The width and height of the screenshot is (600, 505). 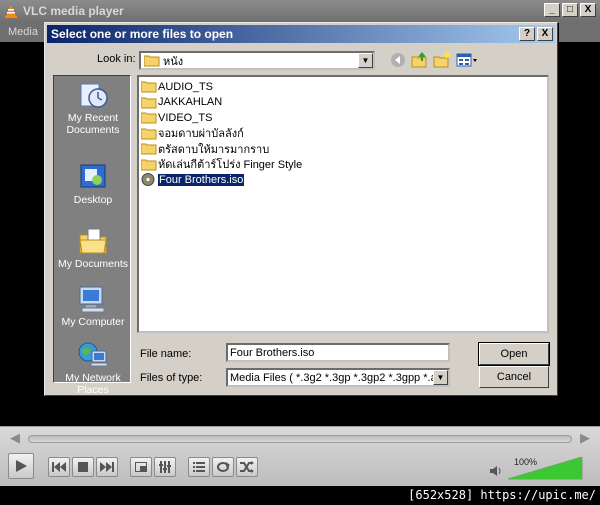 What do you see at coordinates (344, 165) in the screenshot?
I see `file-item-folder-6: หัดเล่นกีต้าร์โปร่ง Finger Style` at bounding box center [344, 165].